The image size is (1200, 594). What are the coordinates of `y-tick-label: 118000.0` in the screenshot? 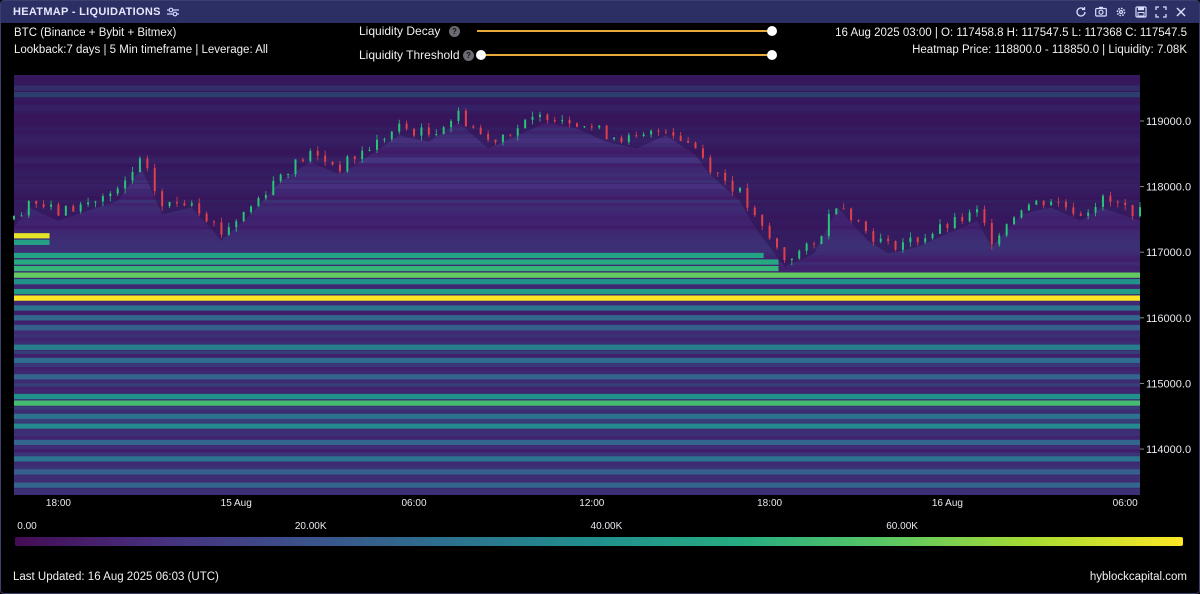 It's located at (1168, 188).